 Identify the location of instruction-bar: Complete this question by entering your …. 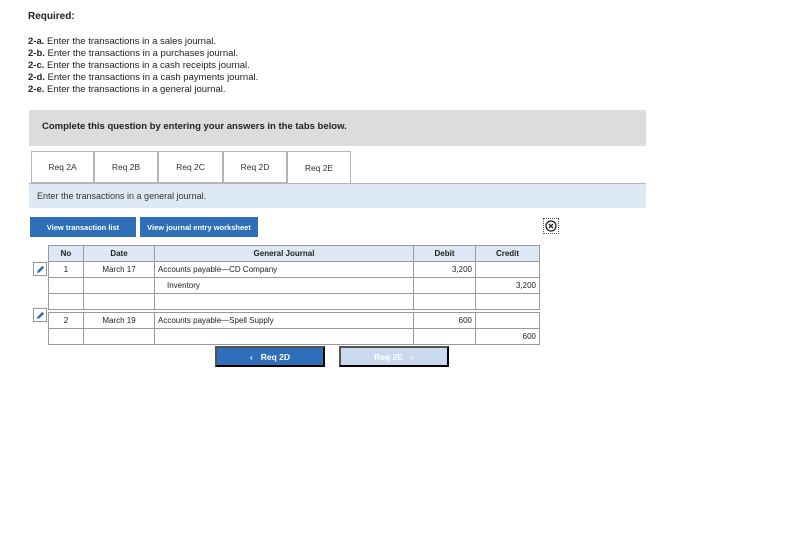
(337, 128).